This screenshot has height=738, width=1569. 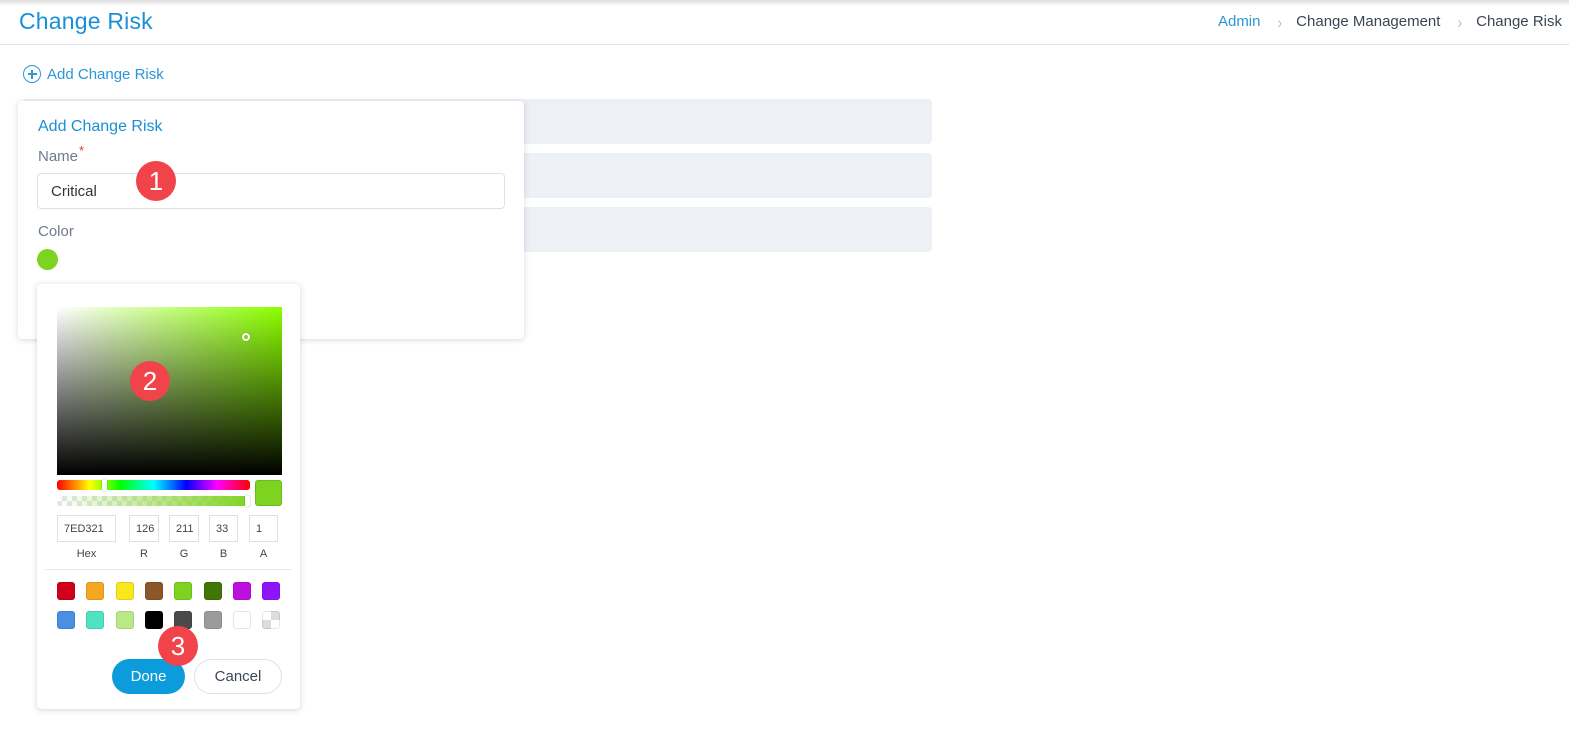 I want to click on saturation-handle, so click(x=246, y=337).